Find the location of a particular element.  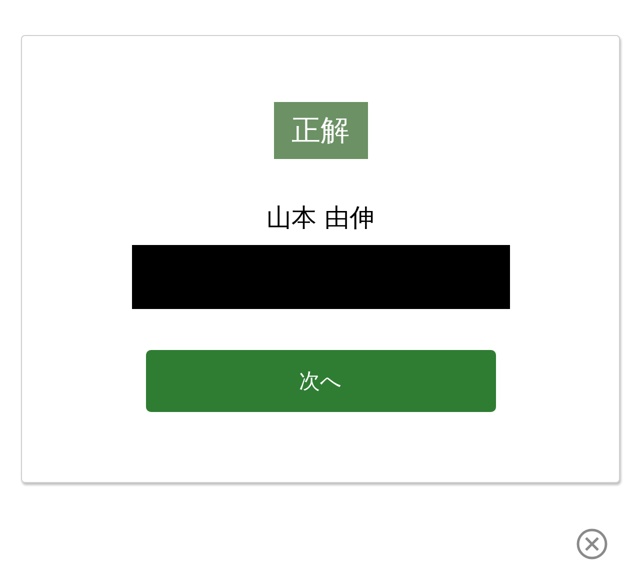

close-icon is located at coordinates (592, 544).